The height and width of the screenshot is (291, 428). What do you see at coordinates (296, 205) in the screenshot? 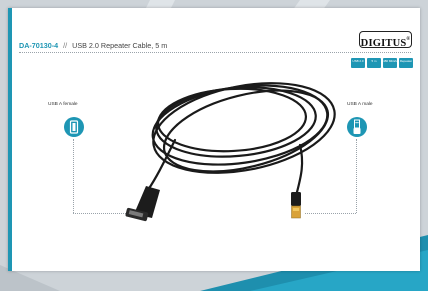
I see `usb-male-plug` at bounding box center [296, 205].